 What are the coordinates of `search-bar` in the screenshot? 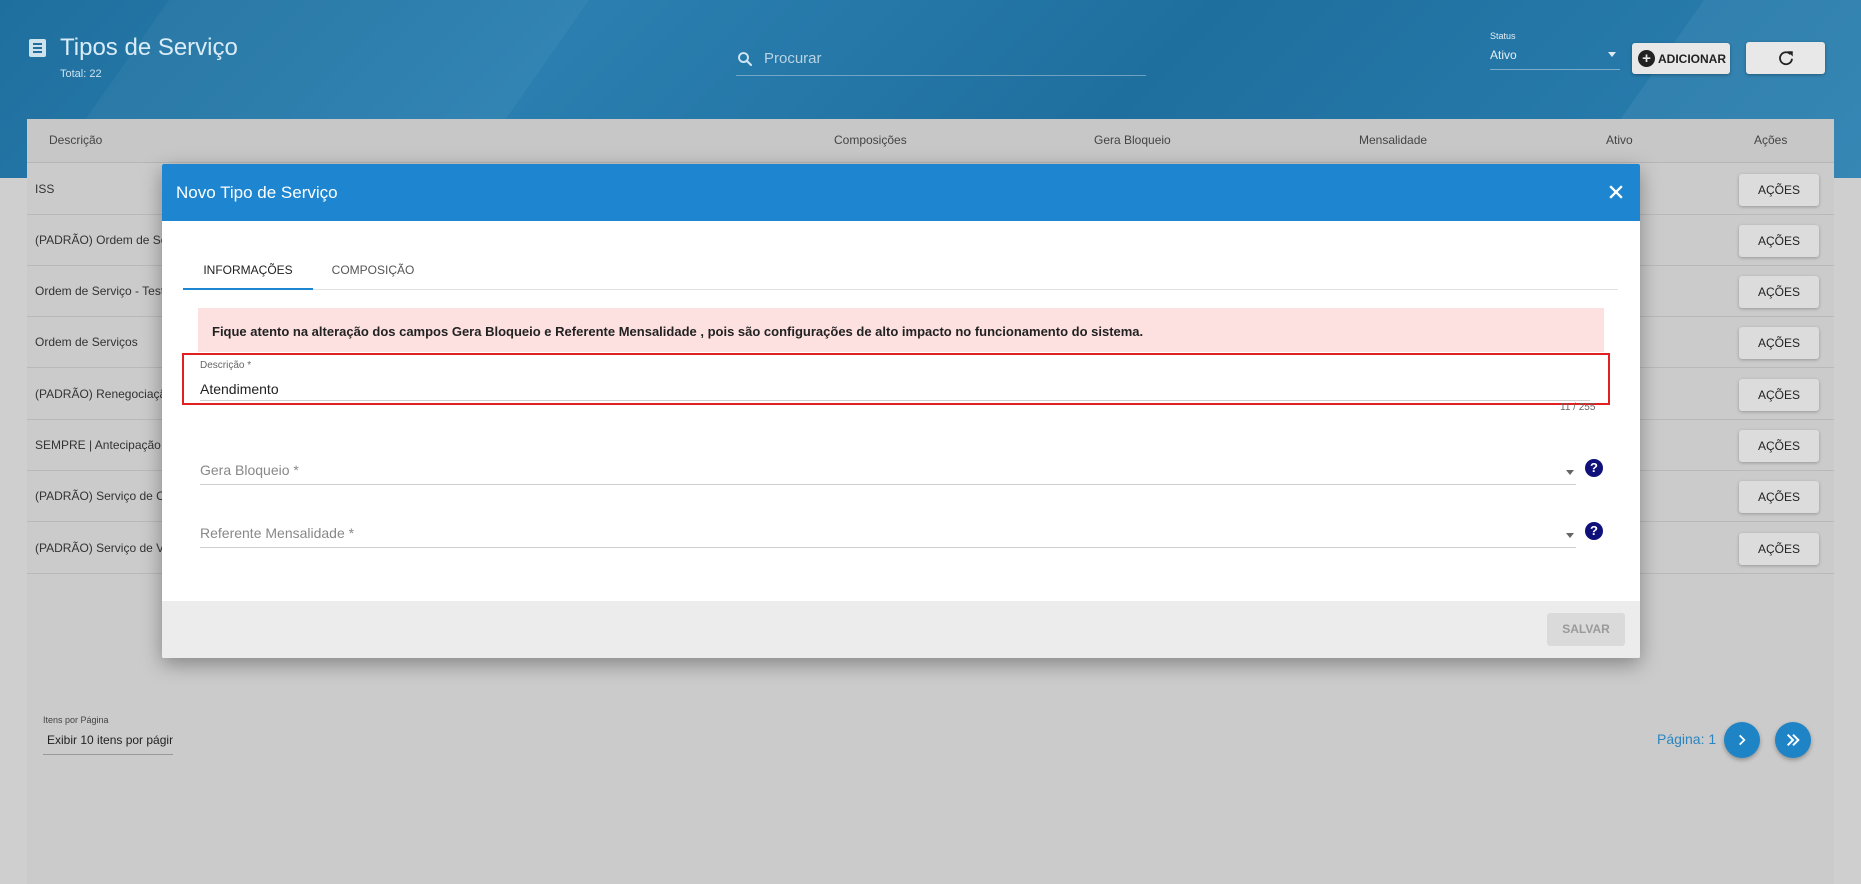 It's located at (941, 60).